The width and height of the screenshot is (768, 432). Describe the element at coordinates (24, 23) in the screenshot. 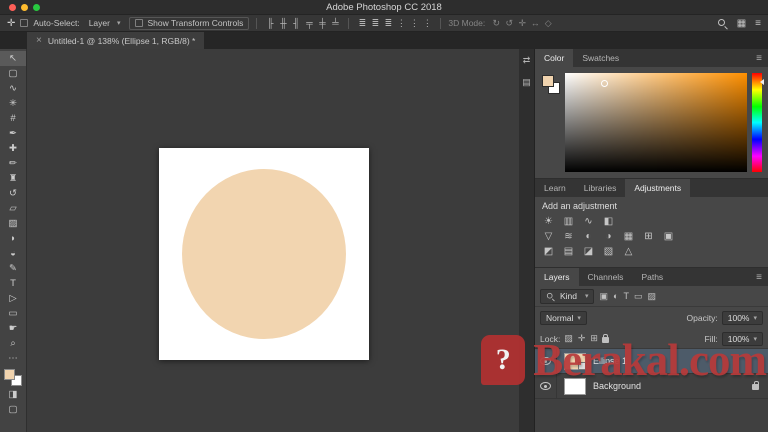

I see `auto-select-checkbox` at that location.